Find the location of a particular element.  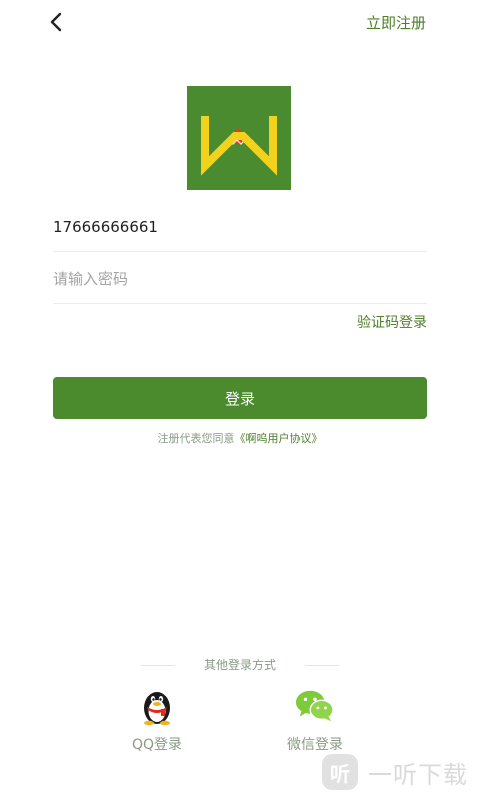

qq-login-button: QQ登录 is located at coordinates (157, 721).